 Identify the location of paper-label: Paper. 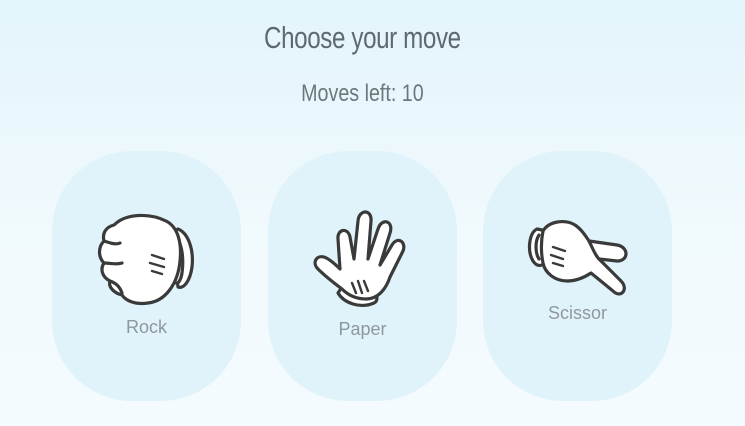
(362, 329).